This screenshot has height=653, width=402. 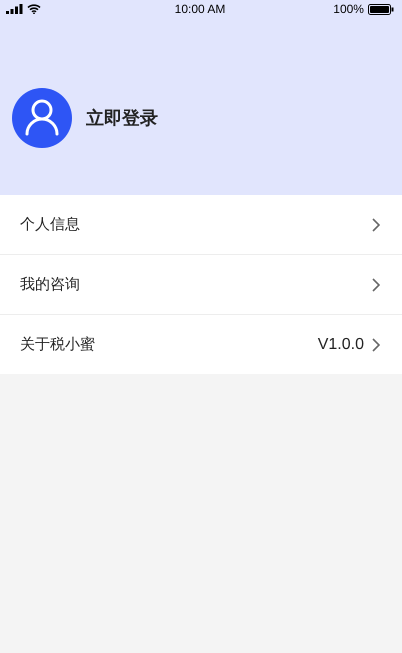 What do you see at coordinates (42, 118) in the screenshot?
I see `avatar-icon` at bounding box center [42, 118].